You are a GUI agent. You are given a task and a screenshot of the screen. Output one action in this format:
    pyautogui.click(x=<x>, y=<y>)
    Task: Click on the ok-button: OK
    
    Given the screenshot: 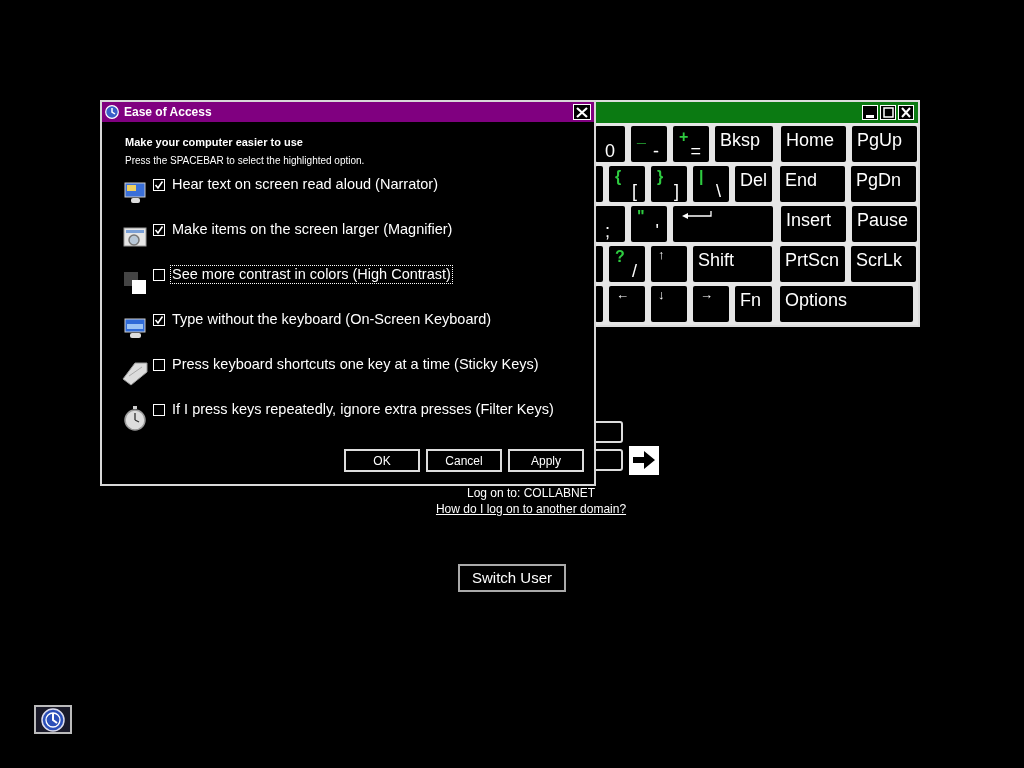 What is the action you would take?
    pyautogui.click(x=382, y=460)
    